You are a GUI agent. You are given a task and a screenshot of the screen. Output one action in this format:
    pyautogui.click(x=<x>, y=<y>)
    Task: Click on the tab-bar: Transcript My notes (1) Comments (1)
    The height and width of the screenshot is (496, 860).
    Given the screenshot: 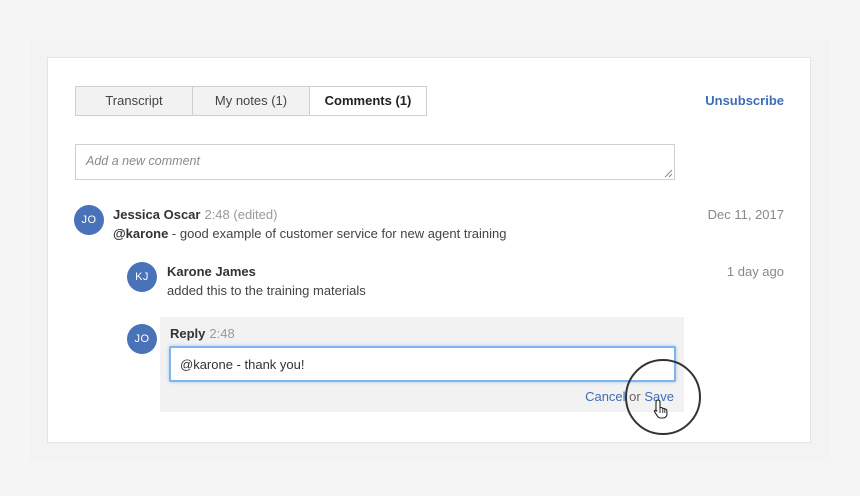 What is the action you would take?
    pyautogui.click(x=251, y=101)
    